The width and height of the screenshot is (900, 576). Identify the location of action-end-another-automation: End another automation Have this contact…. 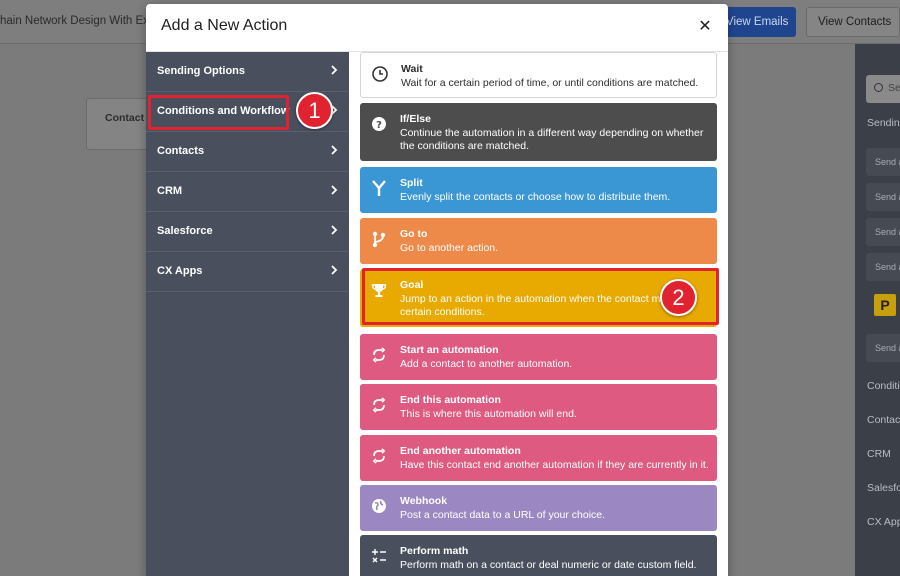
(538, 458).